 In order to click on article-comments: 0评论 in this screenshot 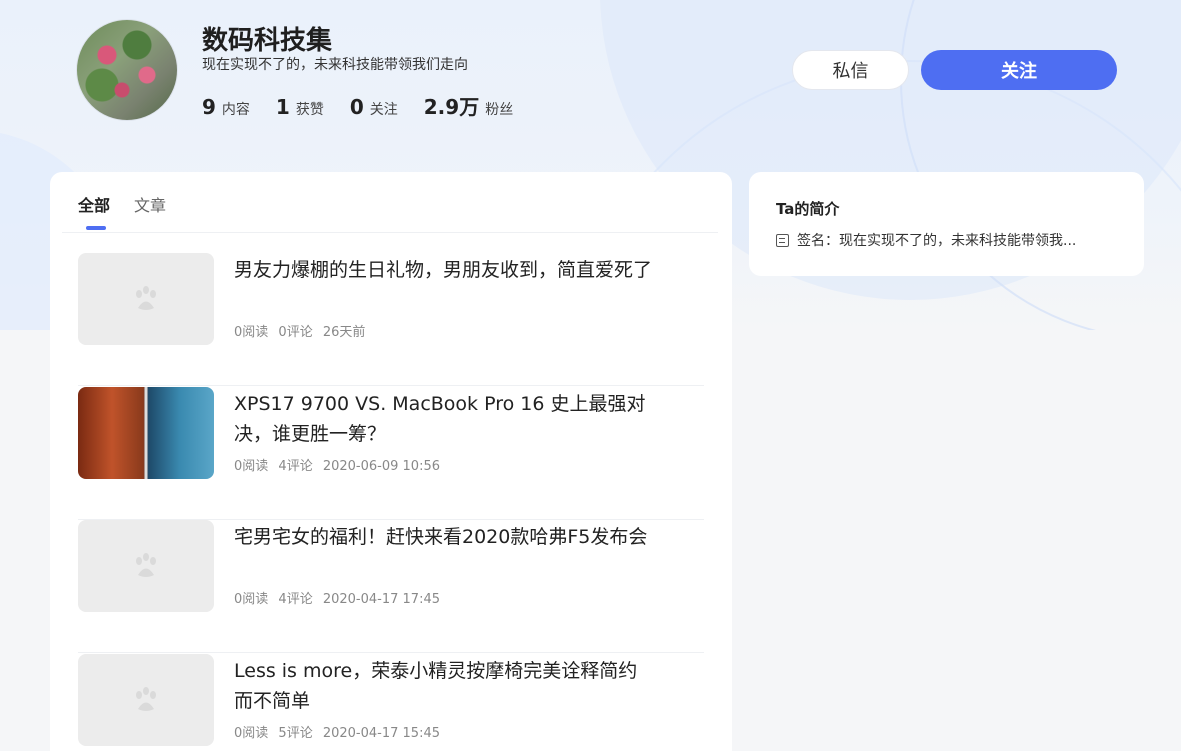, I will do `click(295, 332)`.